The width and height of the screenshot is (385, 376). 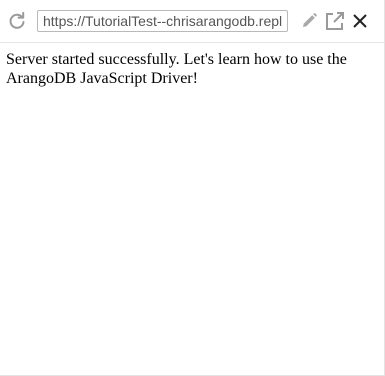 What do you see at coordinates (360, 21) in the screenshot?
I see `close-icon` at bounding box center [360, 21].